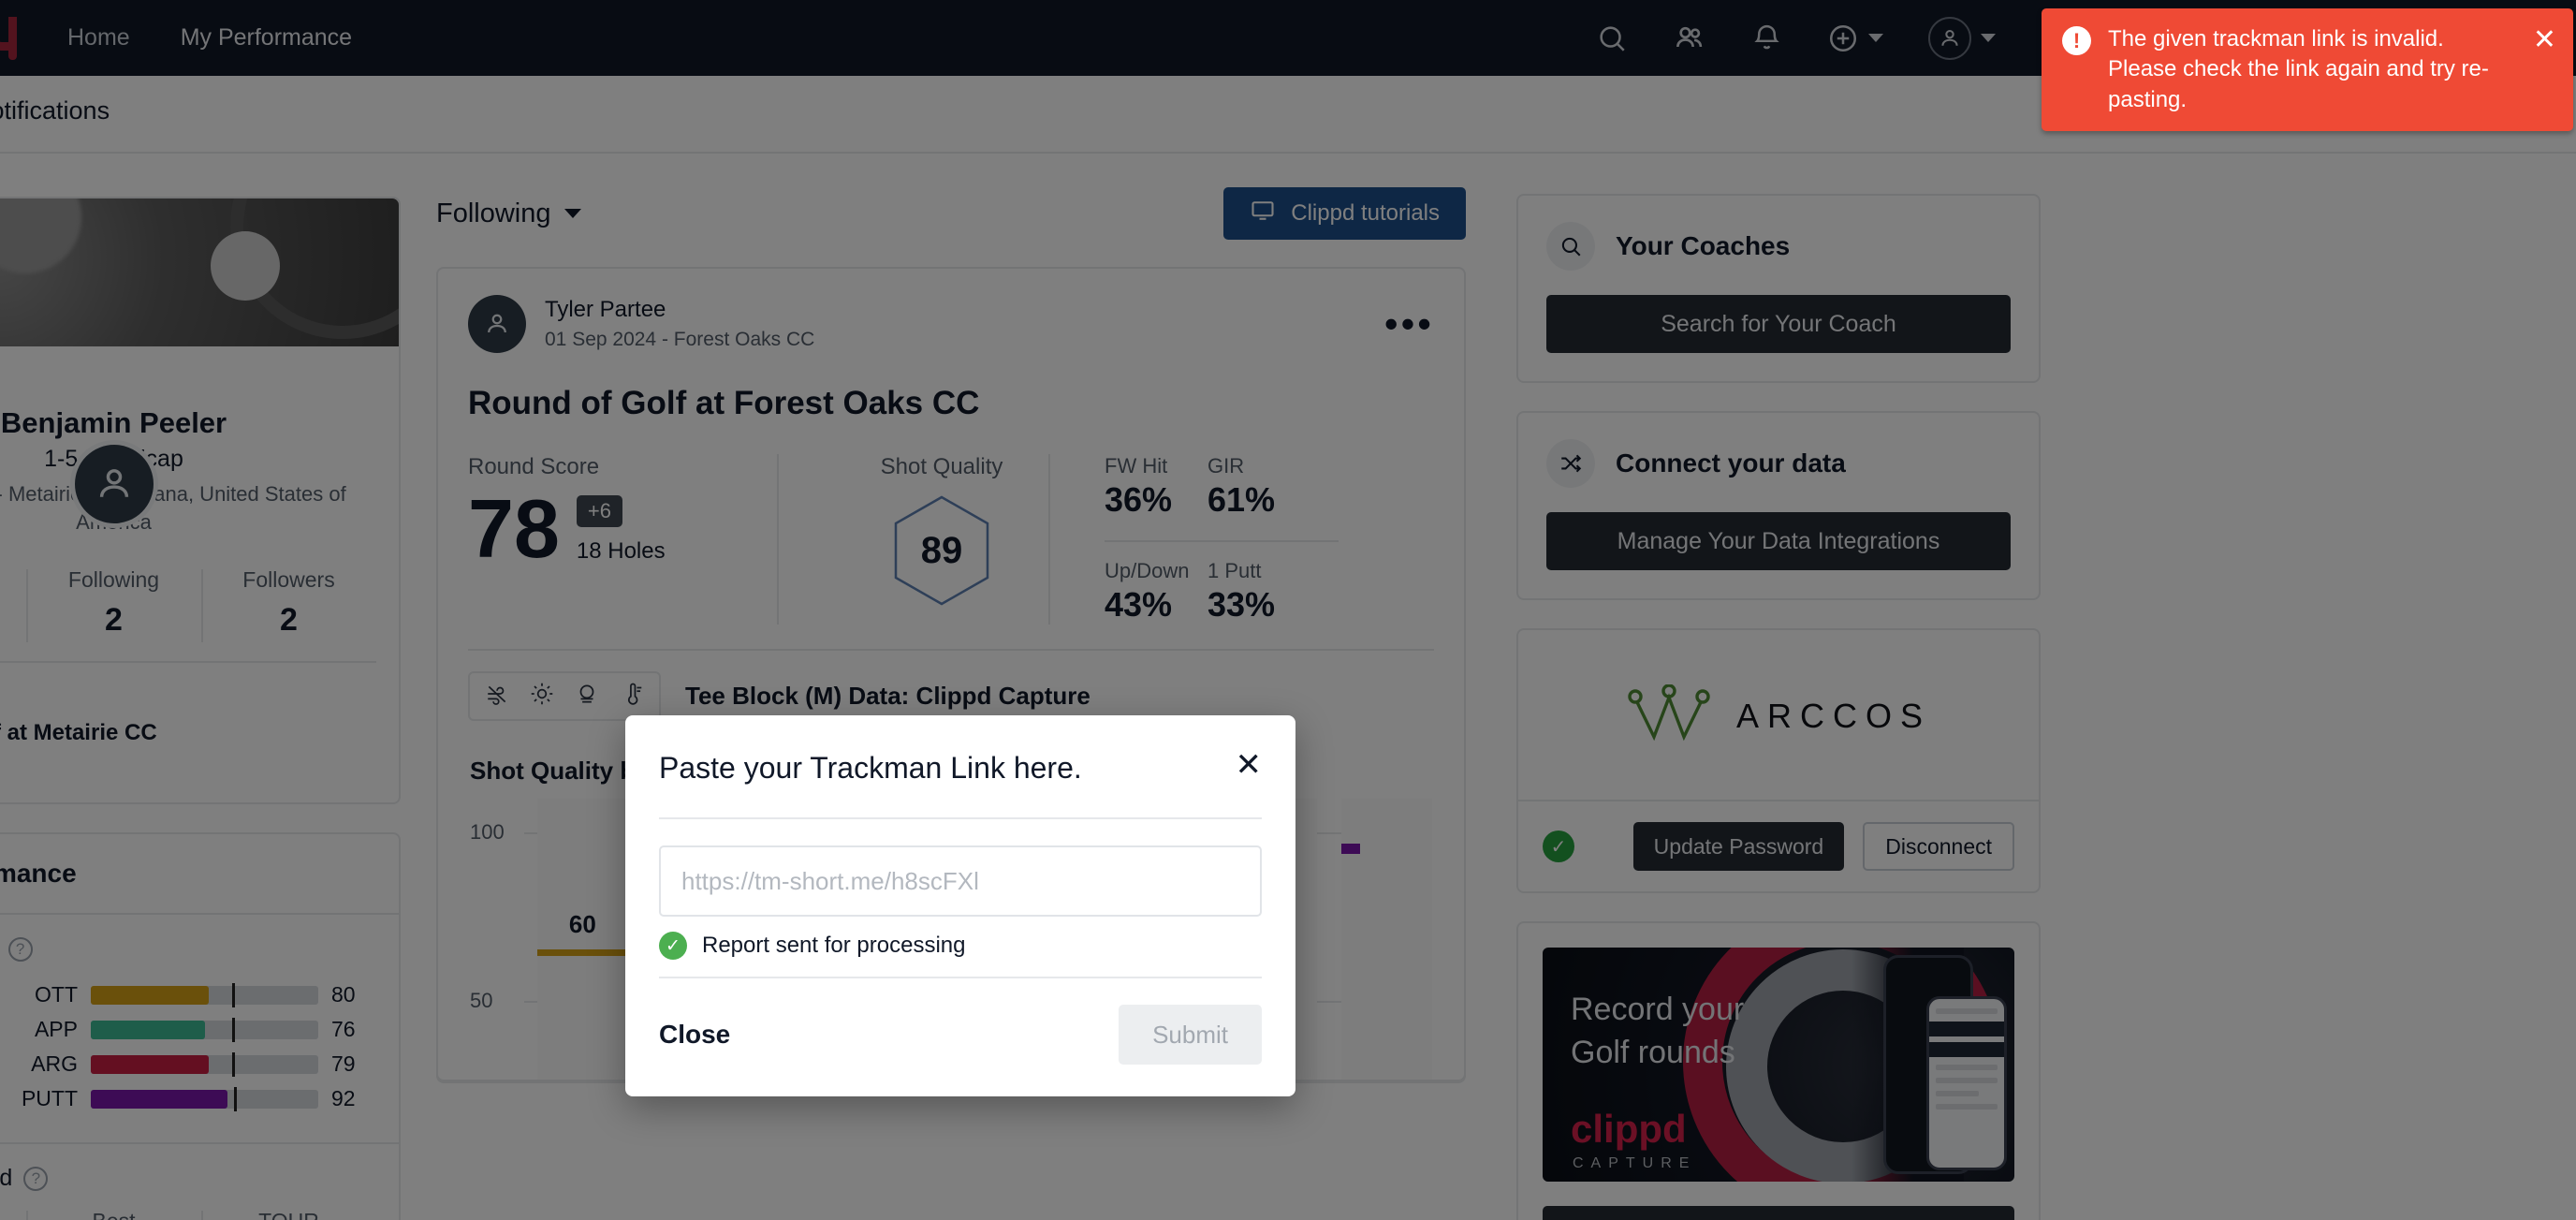 The height and width of the screenshot is (1220, 2576). Describe the element at coordinates (834, 945) in the screenshot. I see `modal-status-text: Report sent for processing` at that location.